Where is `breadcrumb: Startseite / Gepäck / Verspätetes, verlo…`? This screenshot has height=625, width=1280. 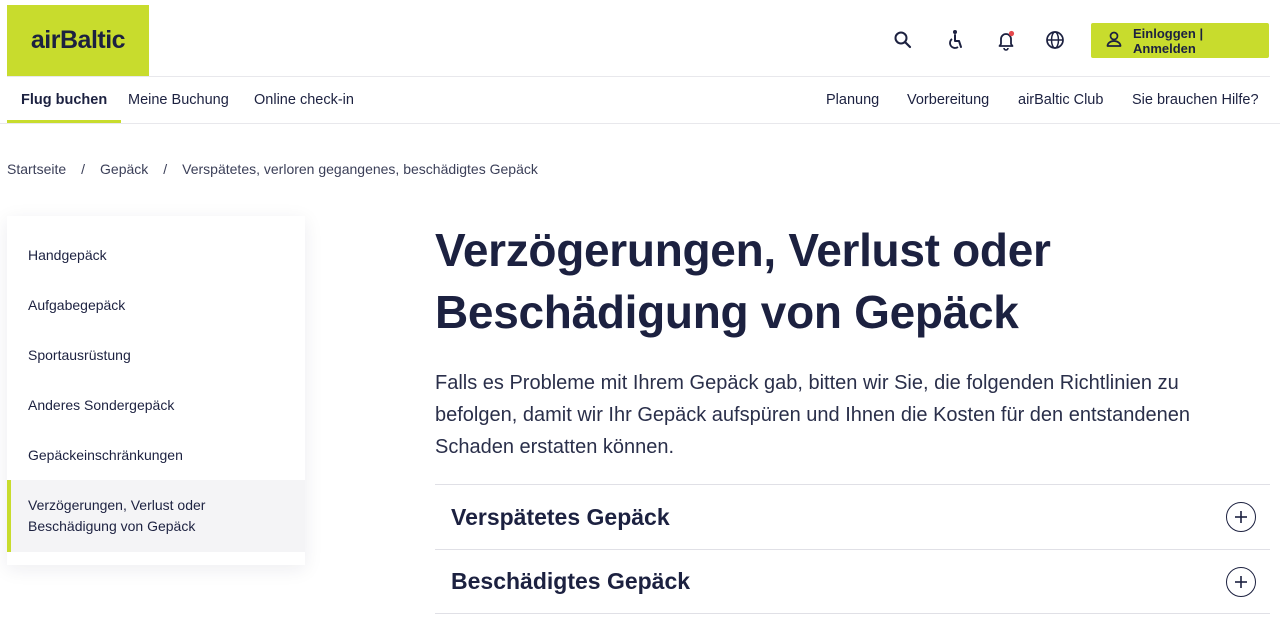
breadcrumb: Startseite / Gepäck / Verspätetes, verlo… is located at coordinates (272, 169).